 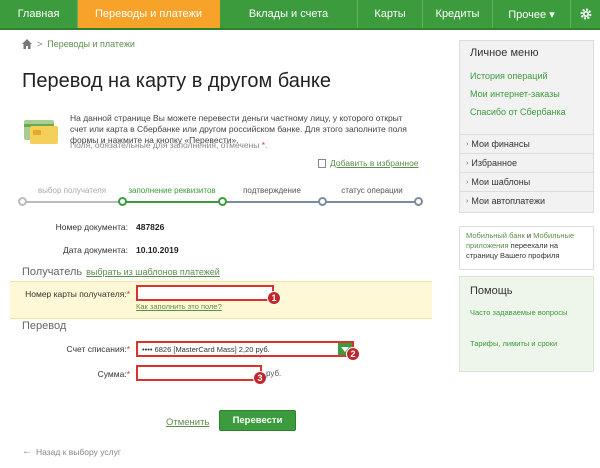 I want to click on arrow-left-icon: ←, so click(x=27, y=451).